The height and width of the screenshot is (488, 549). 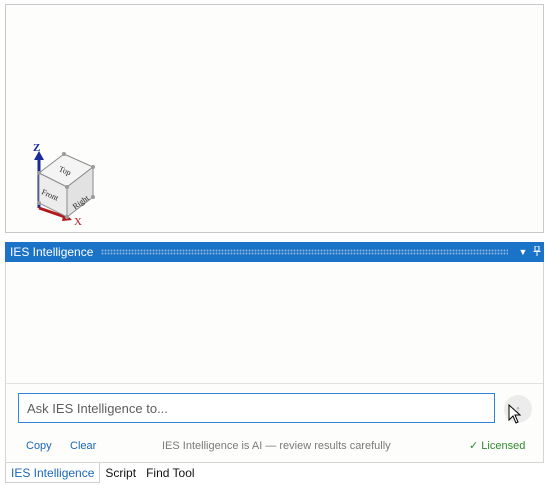 What do you see at coordinates (170, 473) in the screenshot?
I see `tab-find-tool: Find Tool` at bounding box center [170, 473].